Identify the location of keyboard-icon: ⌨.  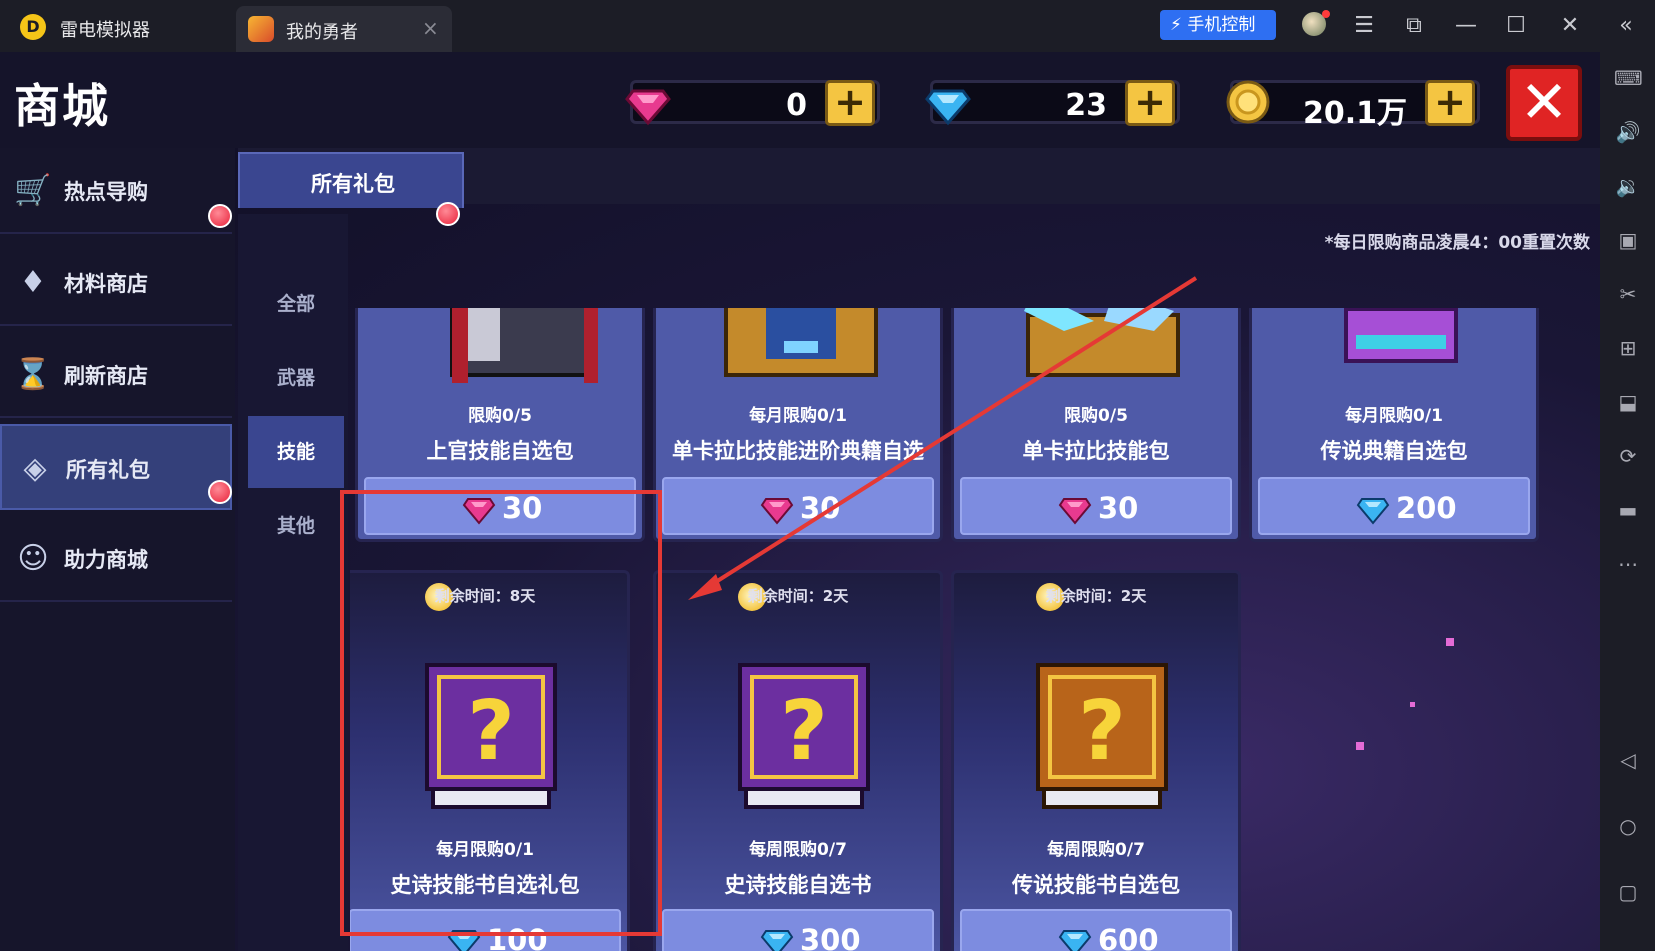
(1628, 78).